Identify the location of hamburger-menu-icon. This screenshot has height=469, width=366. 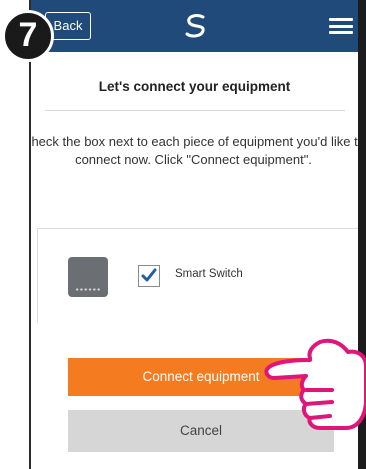
(341, 26).